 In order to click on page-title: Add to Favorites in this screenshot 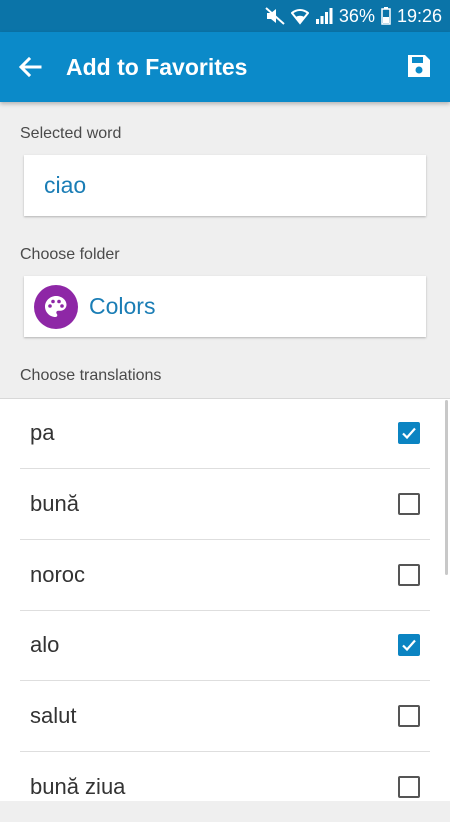, I will do `click(157, 67)`.